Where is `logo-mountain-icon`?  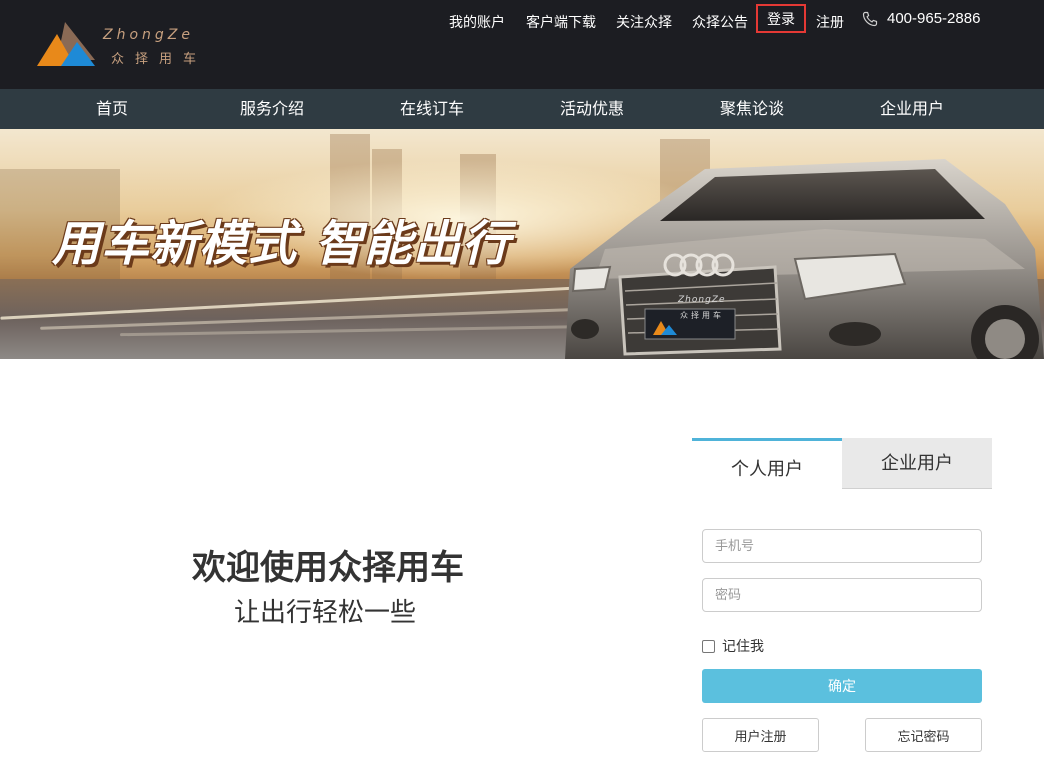
logo-mountain-icon is located at coordinates (66, 44).